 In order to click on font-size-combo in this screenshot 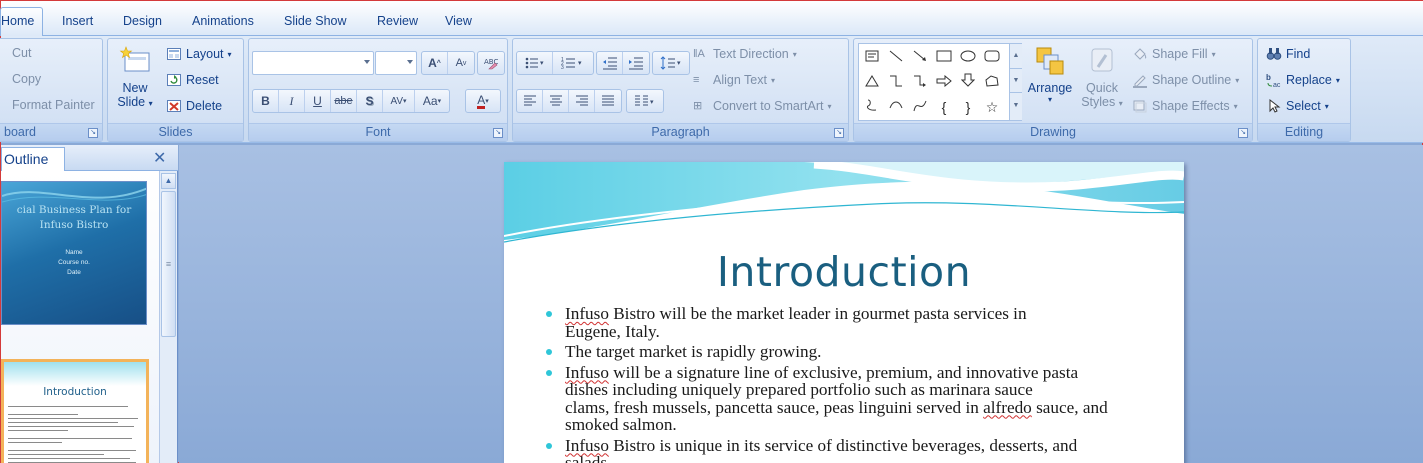, I will do `click(396, 63)`.